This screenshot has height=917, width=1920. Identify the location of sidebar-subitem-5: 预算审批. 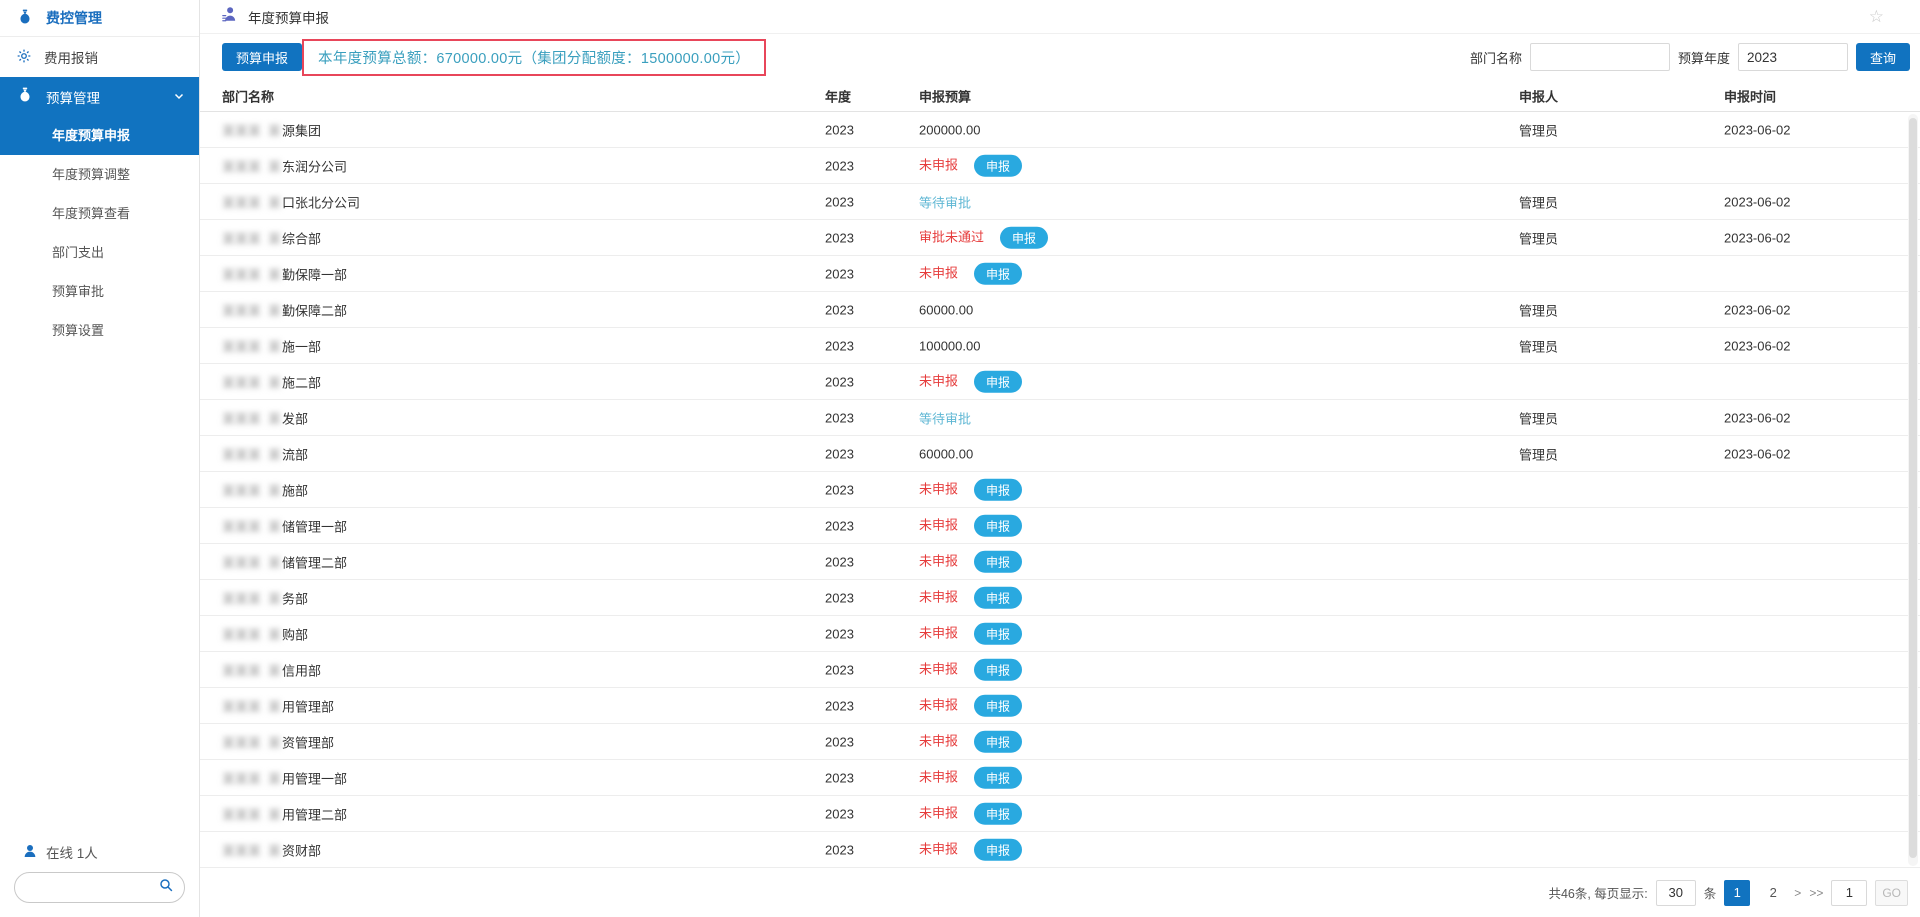
(99, 291).